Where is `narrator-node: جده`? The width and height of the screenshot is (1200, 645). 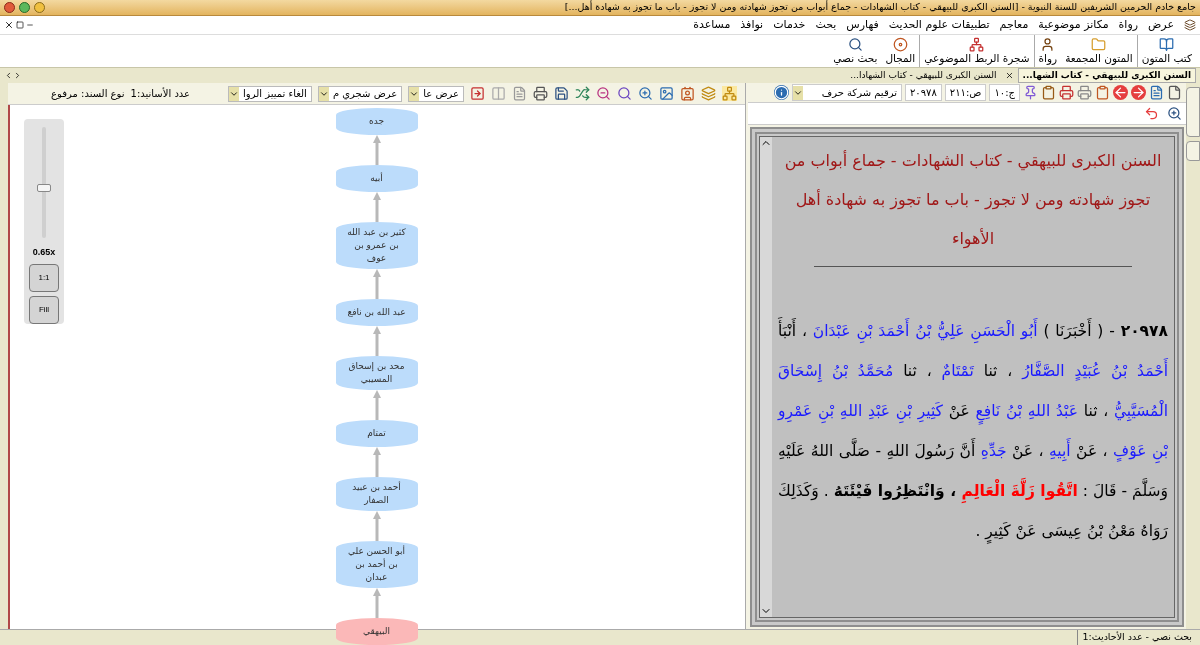
narrator-node: جده is located at coordinates (376, 121).